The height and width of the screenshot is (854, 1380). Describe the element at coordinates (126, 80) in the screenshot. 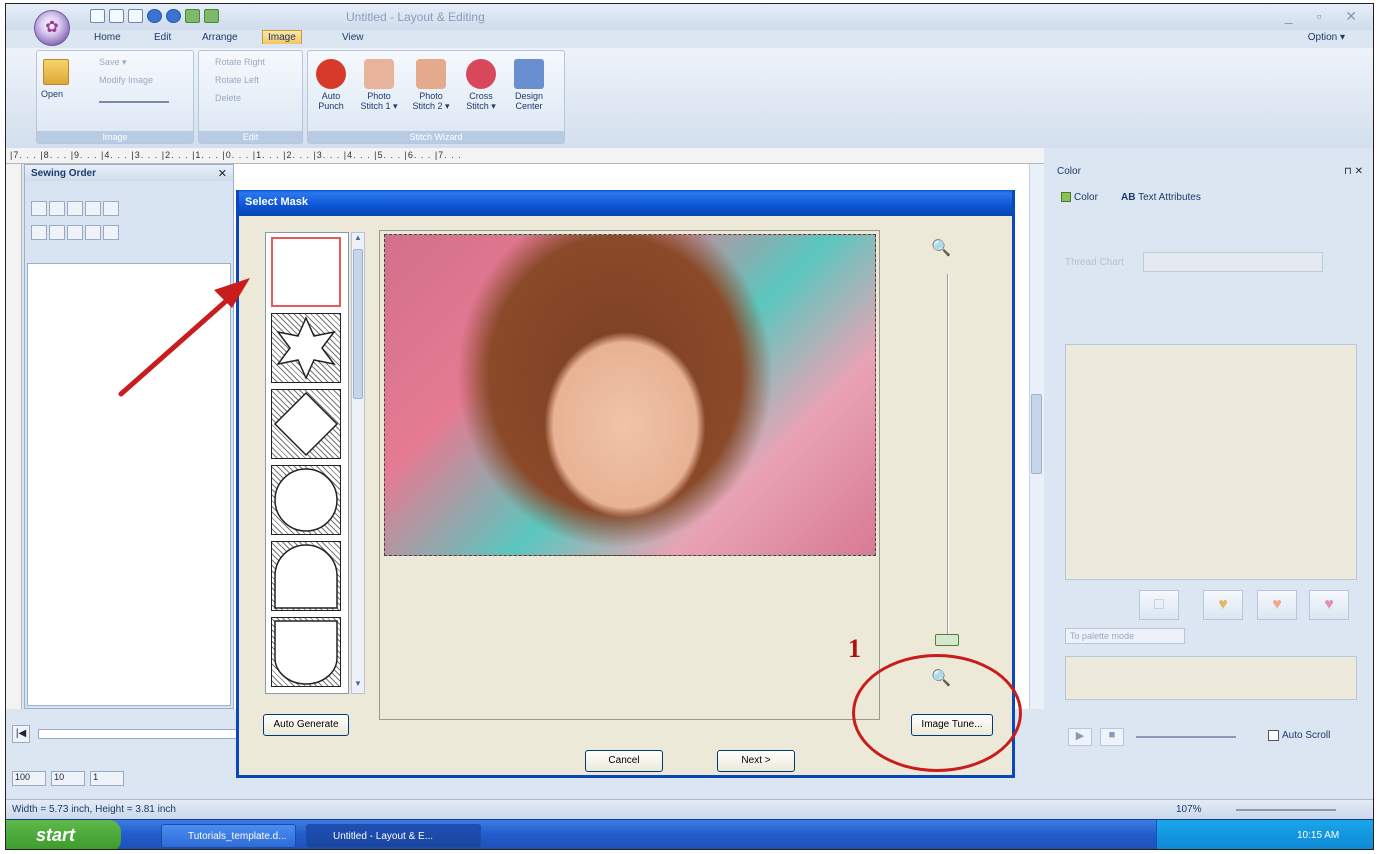

I see `modify-image-button: Modify Image` at that location.